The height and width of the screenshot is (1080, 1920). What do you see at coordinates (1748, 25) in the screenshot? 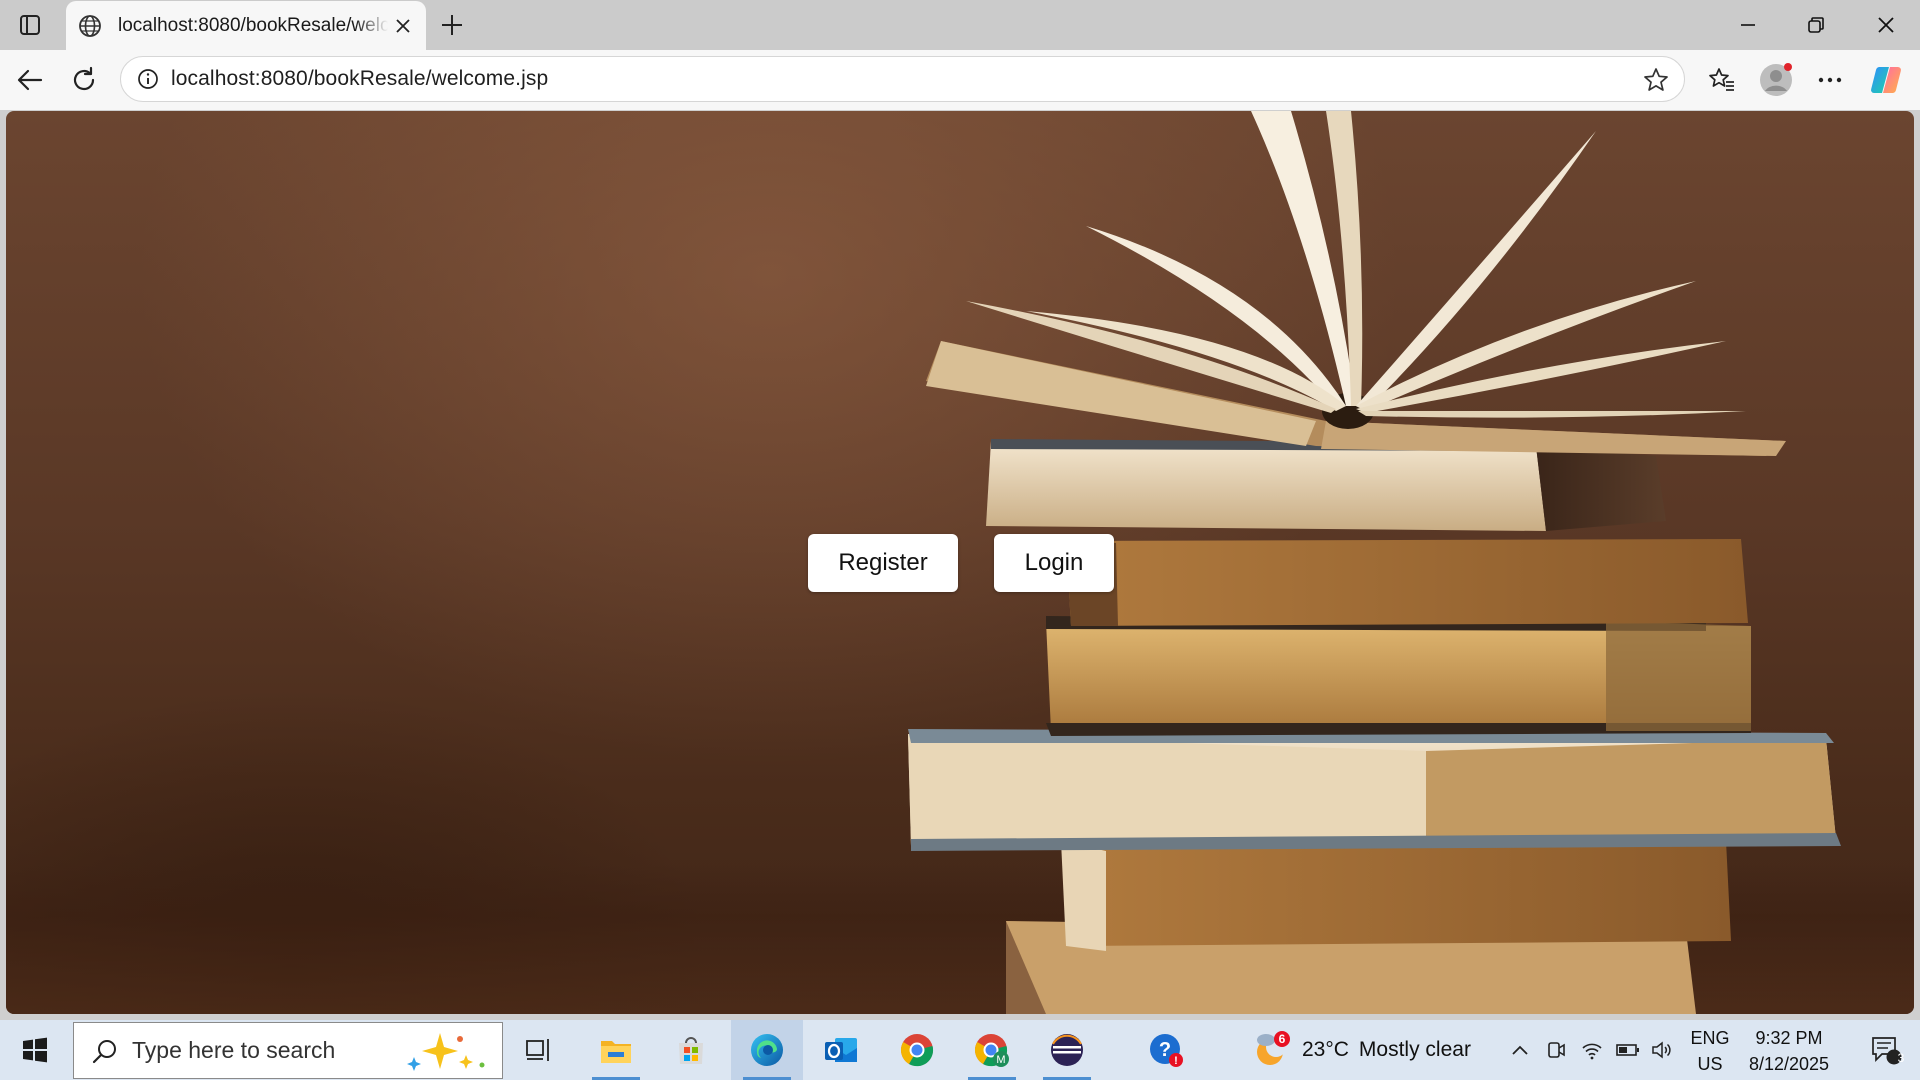
I see `minimize-button` at bounding box center [1748, 25].